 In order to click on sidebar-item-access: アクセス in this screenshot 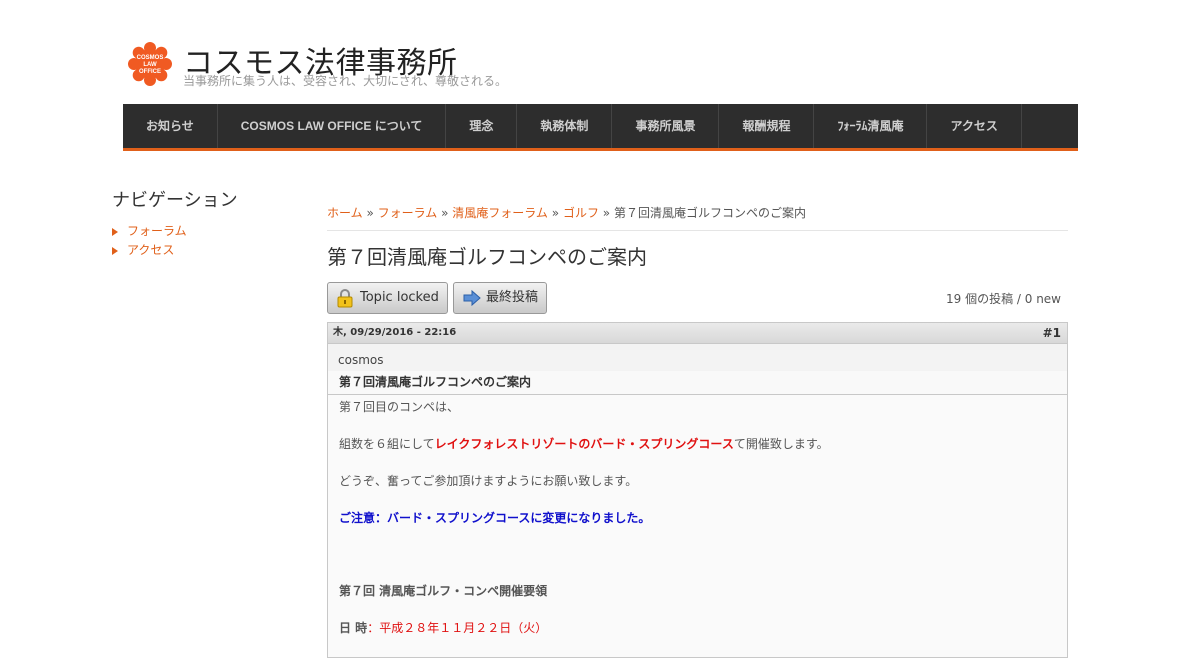, I will do `click(212, 250)`.